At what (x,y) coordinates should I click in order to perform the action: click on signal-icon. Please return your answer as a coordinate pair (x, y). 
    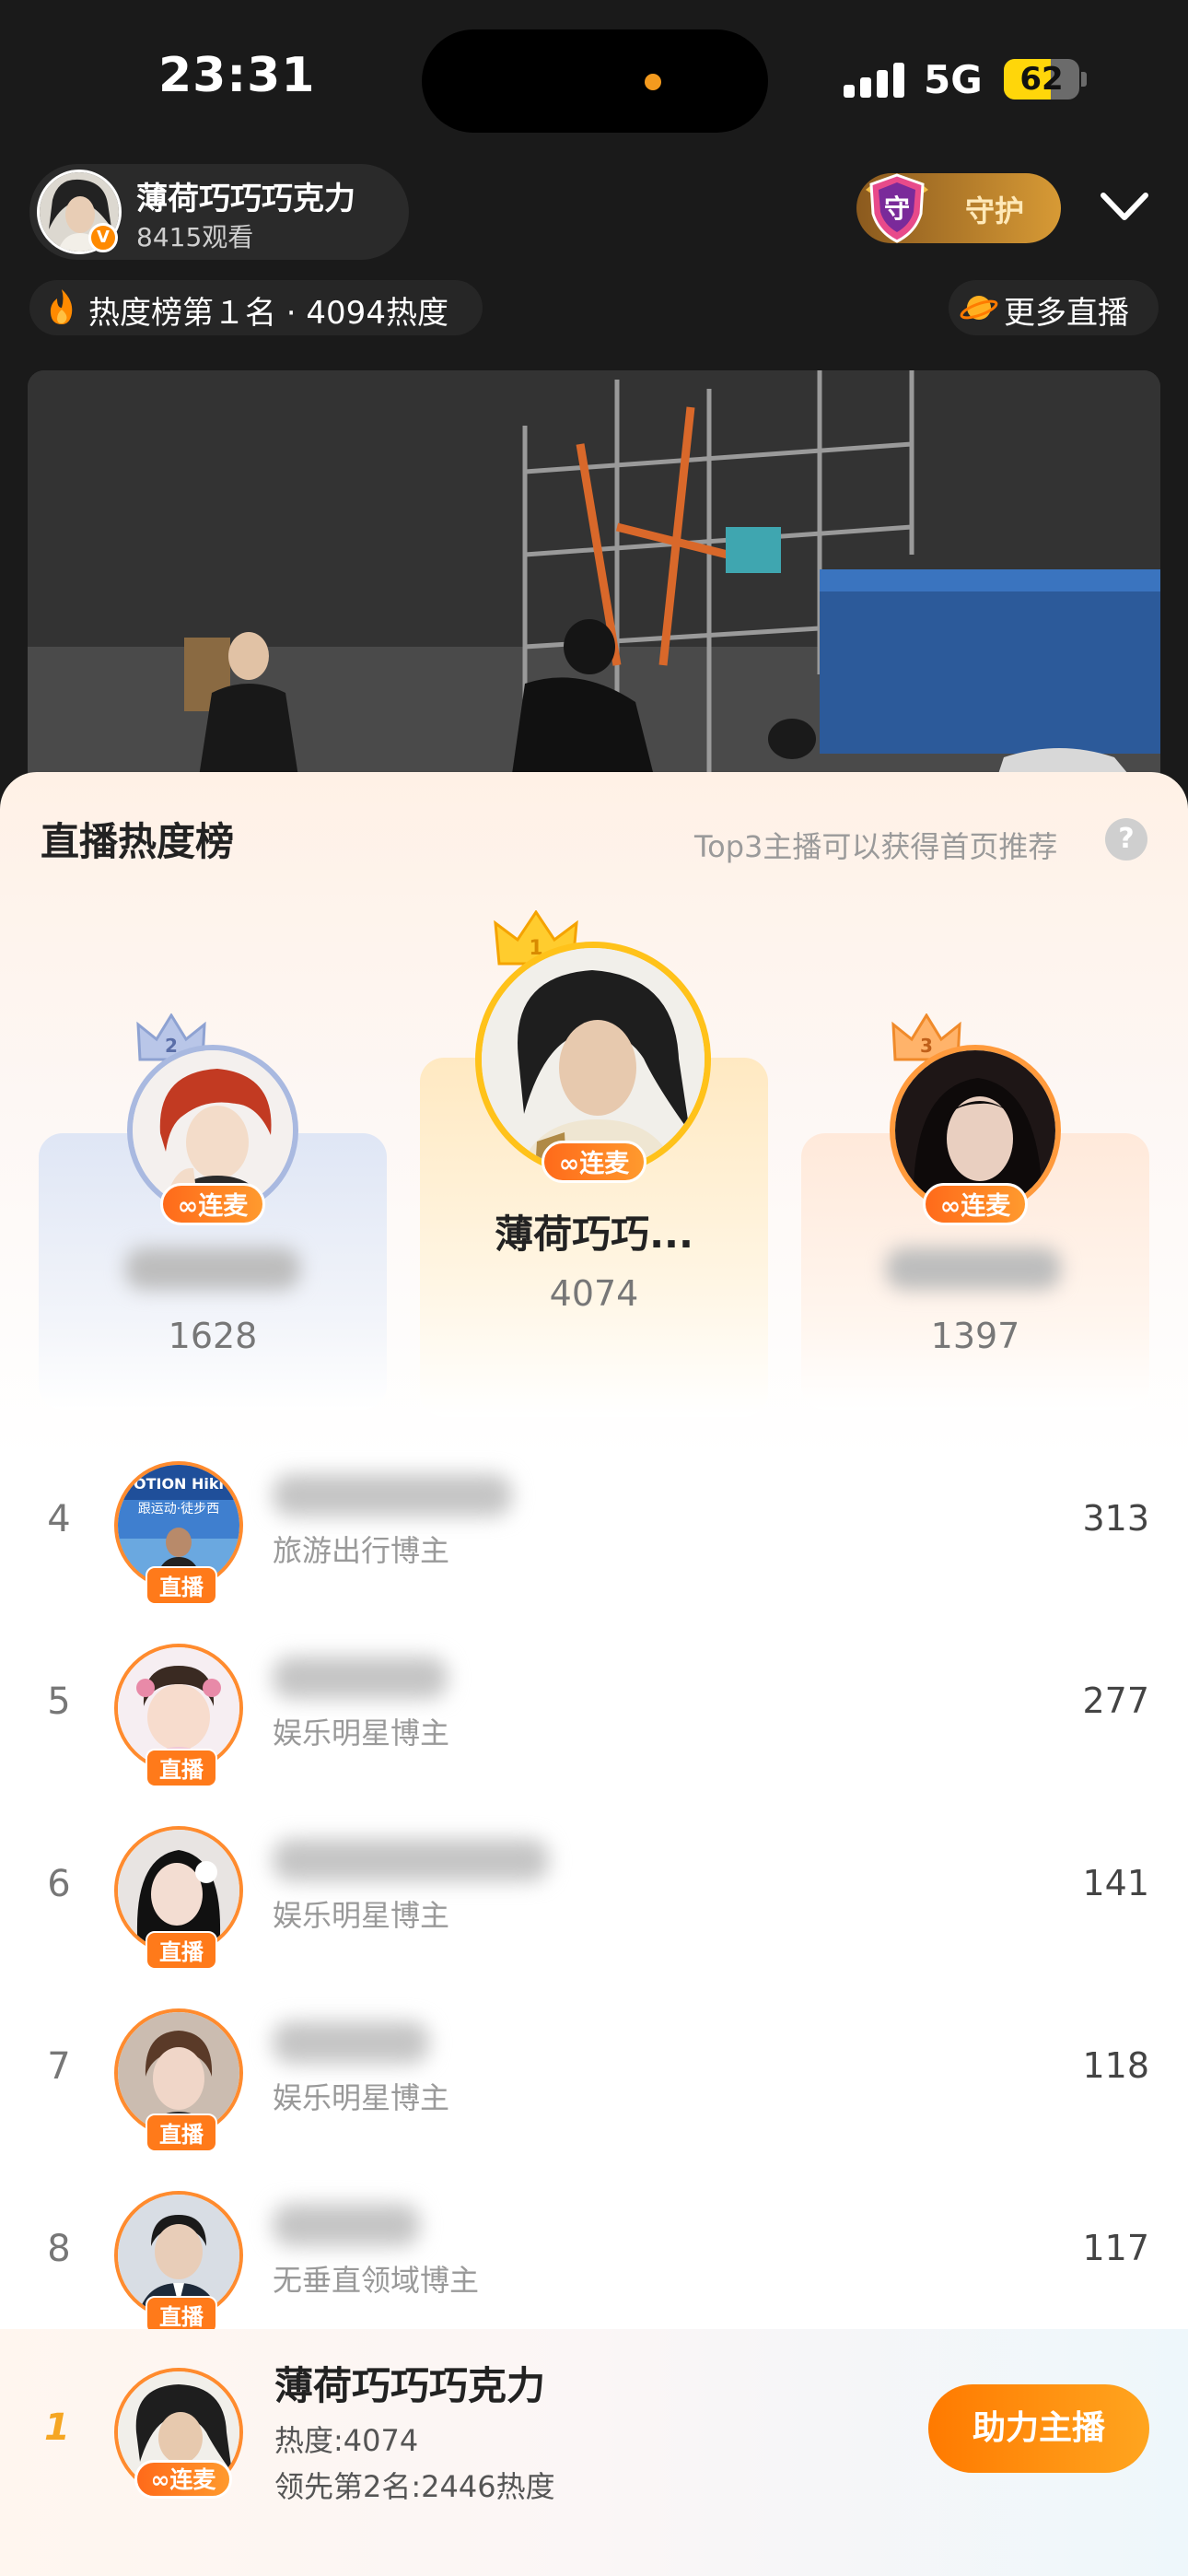
    Looking at the image, I should click on (874, 80).